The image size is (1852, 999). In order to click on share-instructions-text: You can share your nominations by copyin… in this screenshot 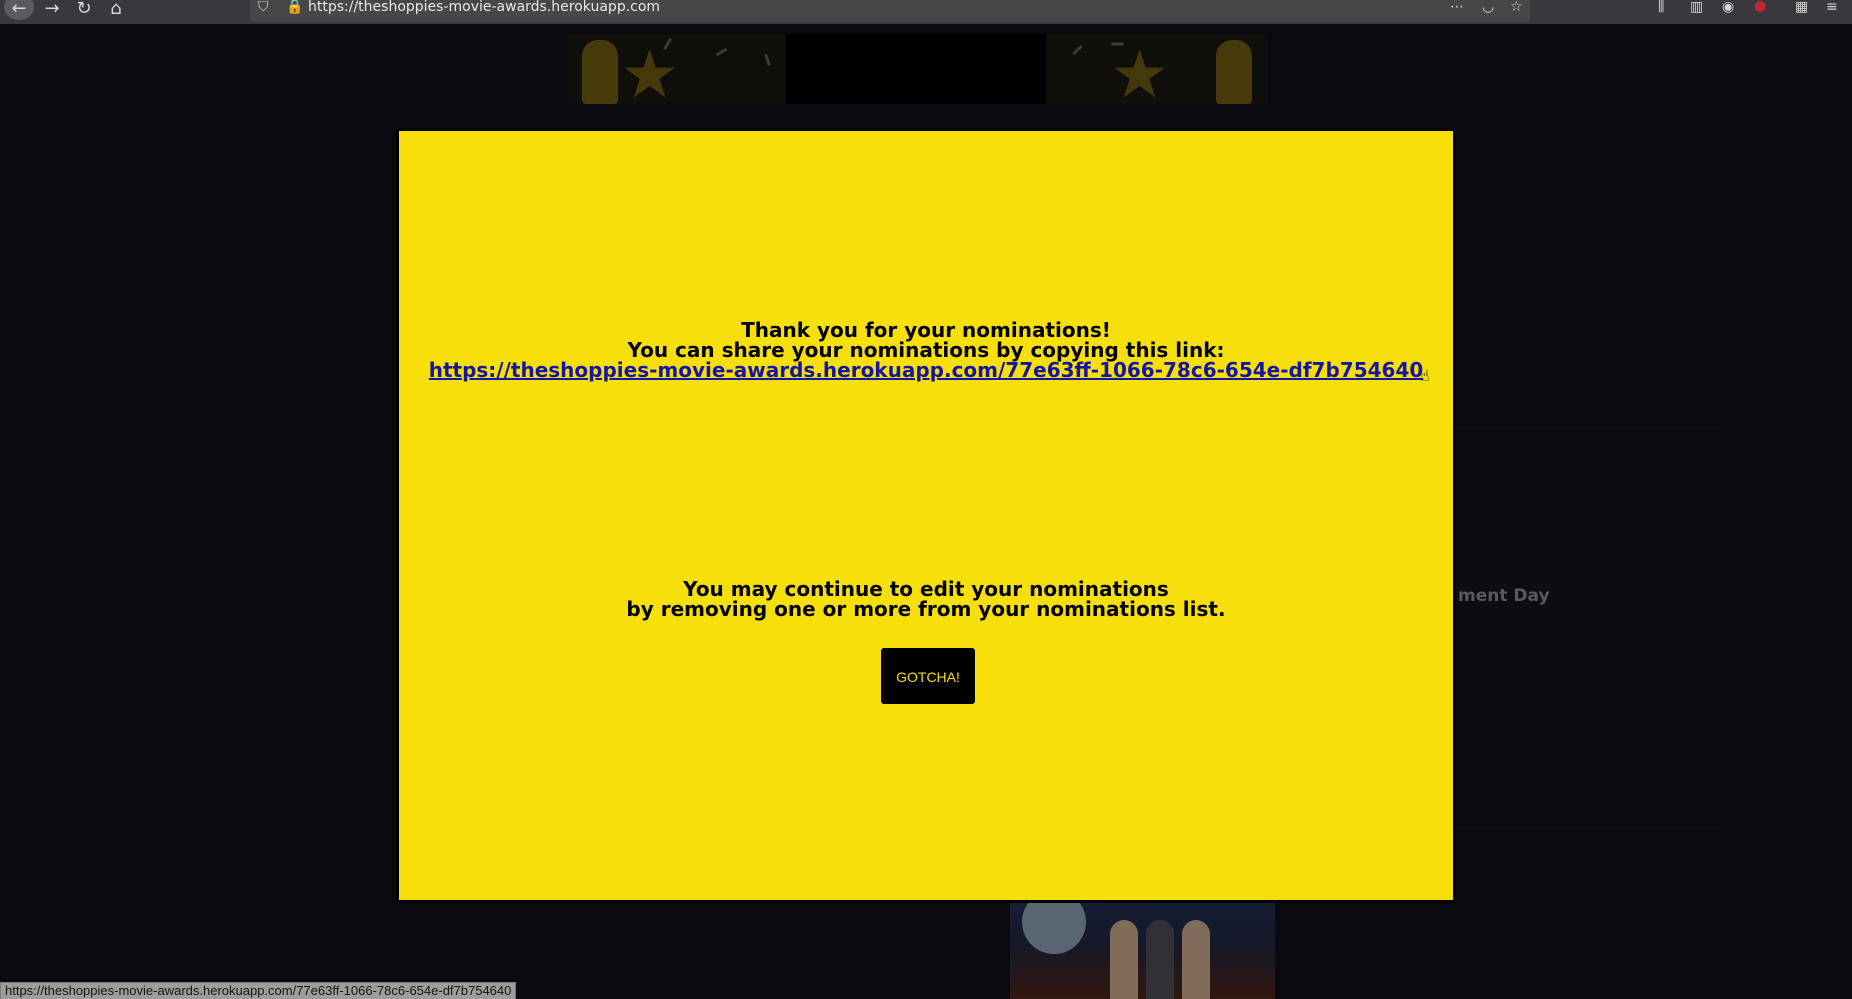, I will do `click(926, 350)`.